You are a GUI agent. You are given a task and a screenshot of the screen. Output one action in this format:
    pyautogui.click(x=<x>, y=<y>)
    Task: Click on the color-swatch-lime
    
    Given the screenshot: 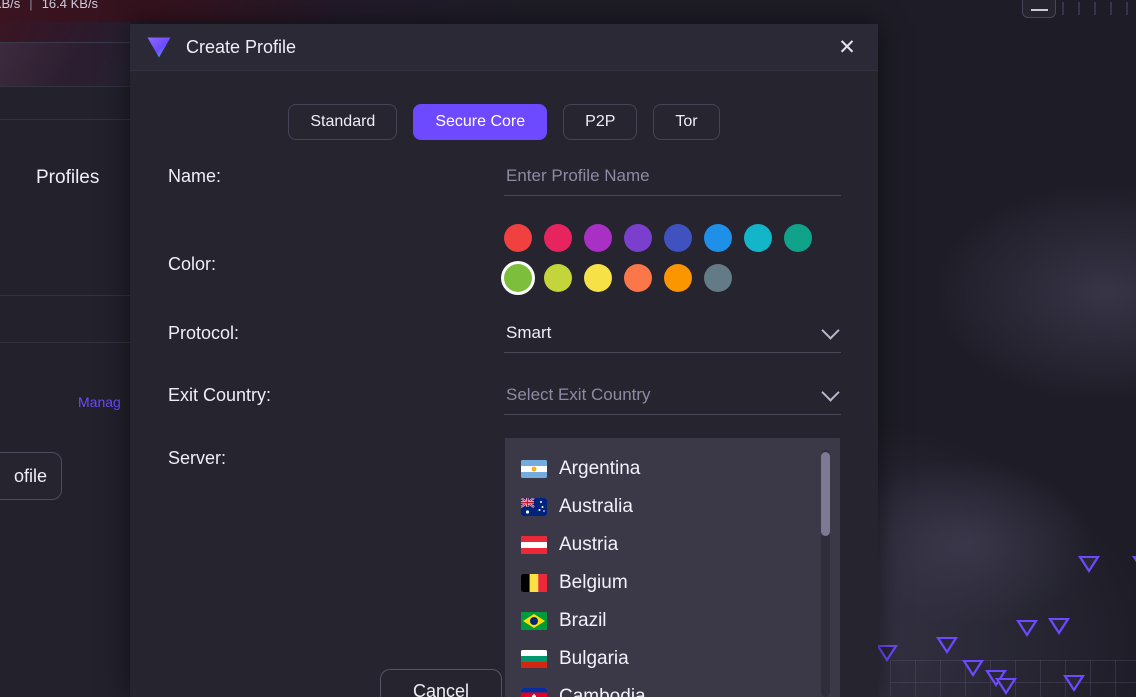 What is the action you would take?
    pyautogui.click(x=564, y=278)
    